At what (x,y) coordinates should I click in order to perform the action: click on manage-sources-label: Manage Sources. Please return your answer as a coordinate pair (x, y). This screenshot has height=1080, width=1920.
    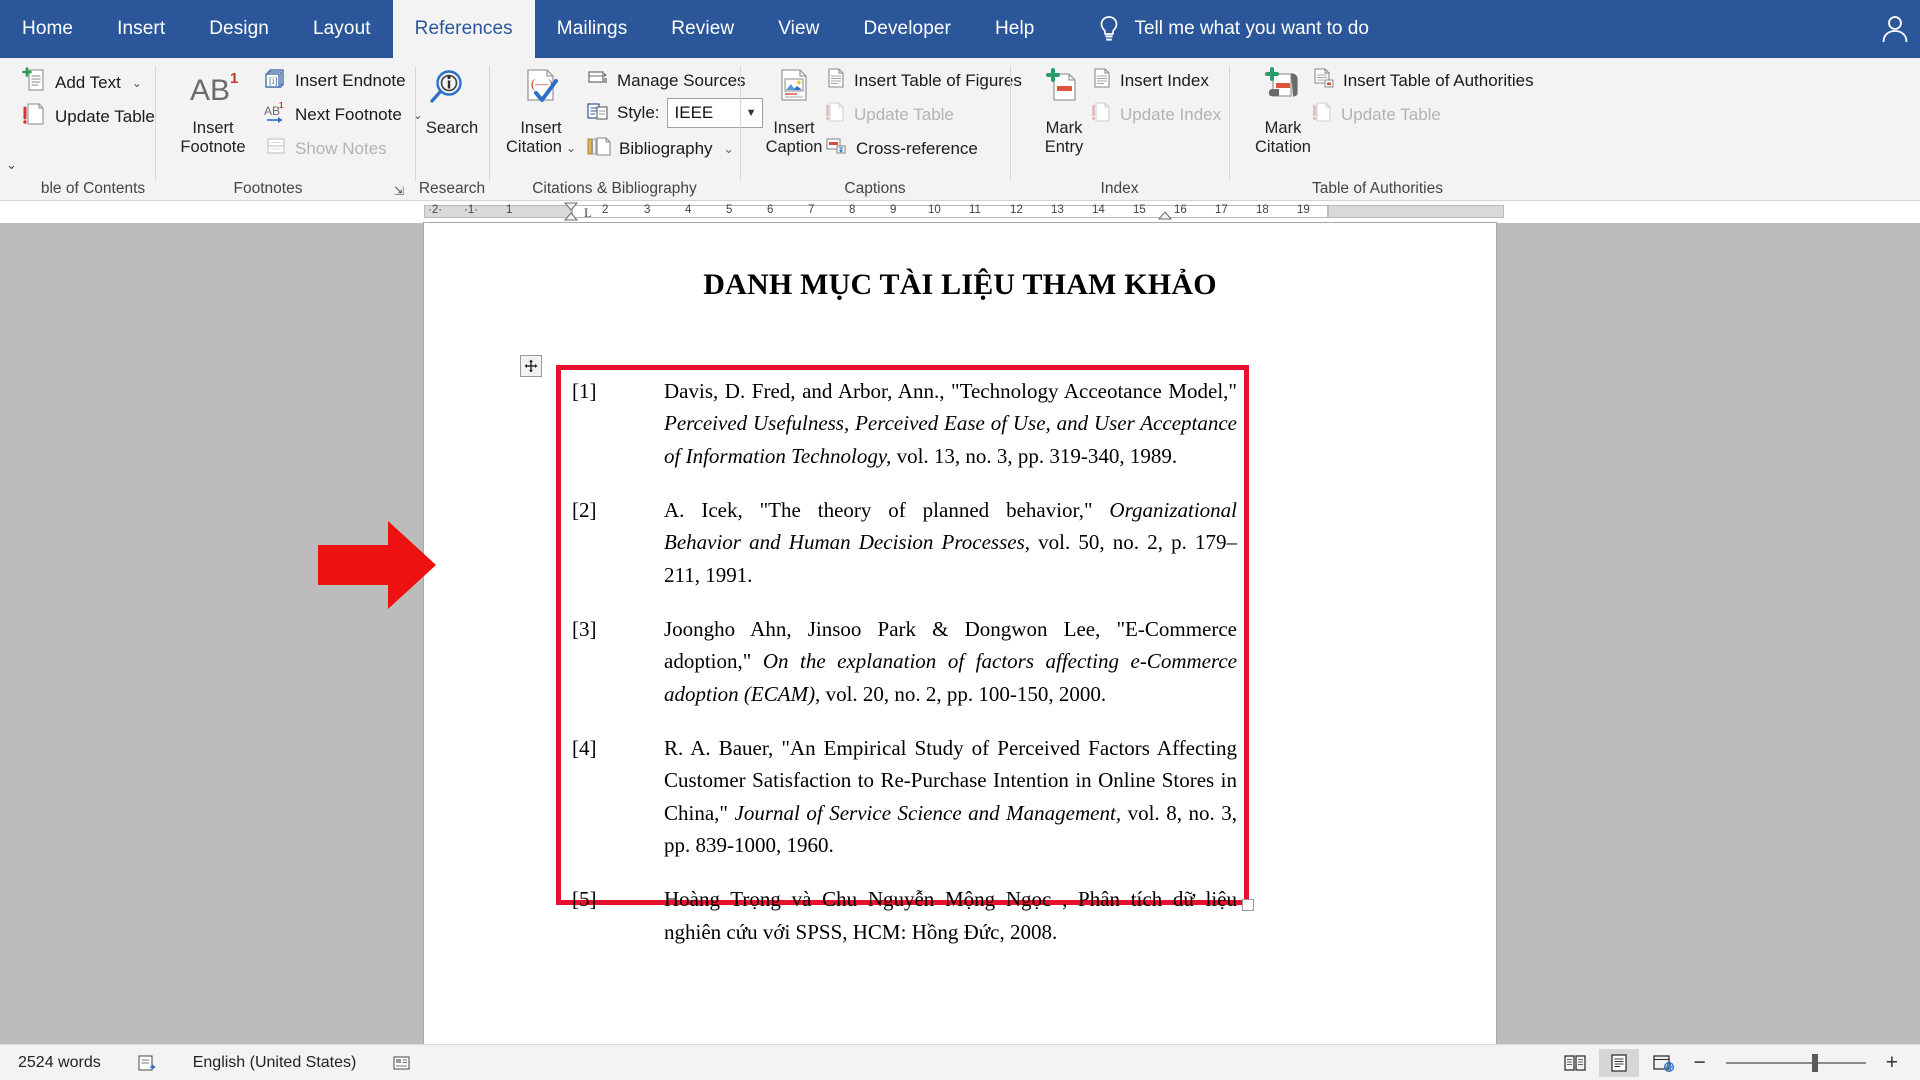
    Looking at the image, I should click on (681, 80).